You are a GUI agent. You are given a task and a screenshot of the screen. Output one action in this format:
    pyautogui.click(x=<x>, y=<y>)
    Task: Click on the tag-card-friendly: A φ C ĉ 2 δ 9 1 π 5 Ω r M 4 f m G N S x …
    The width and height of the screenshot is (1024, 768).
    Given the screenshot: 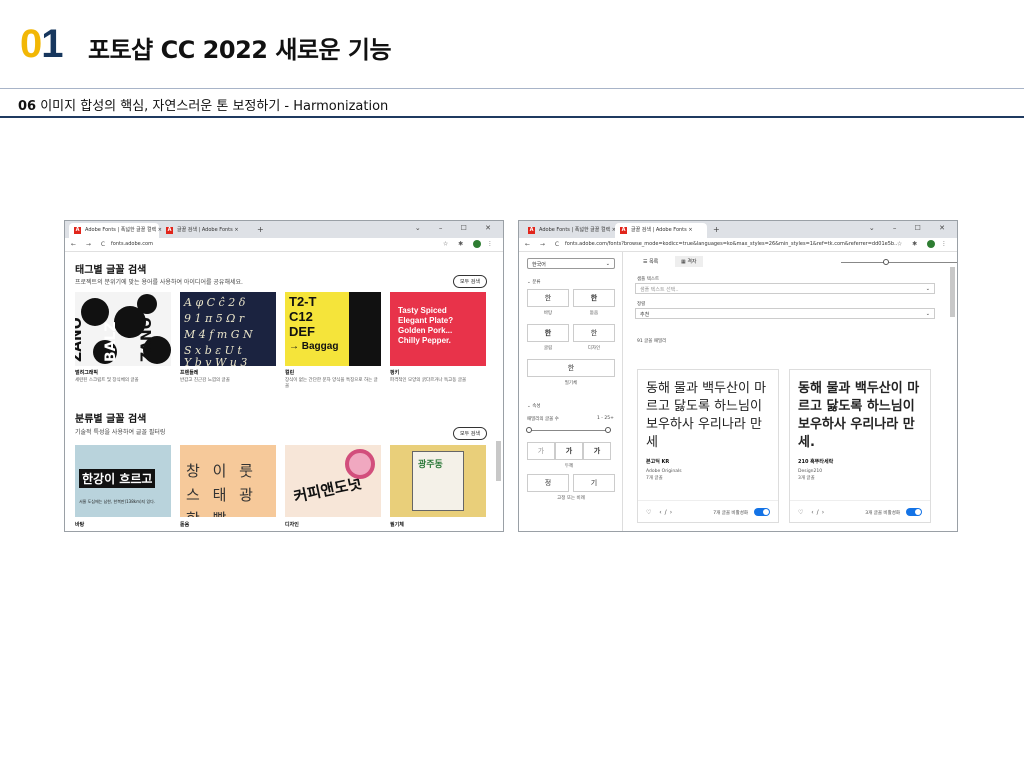 What is the action you would take?
    pyautogui.click(x=228, y=329)
    